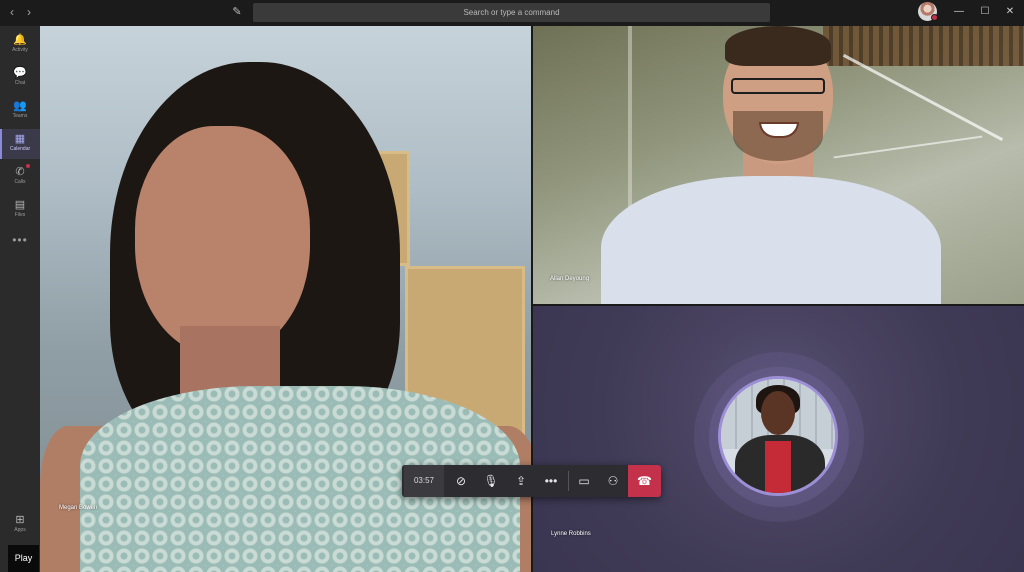  I want to click on bell-icon: 🔔, so click(20, 40).